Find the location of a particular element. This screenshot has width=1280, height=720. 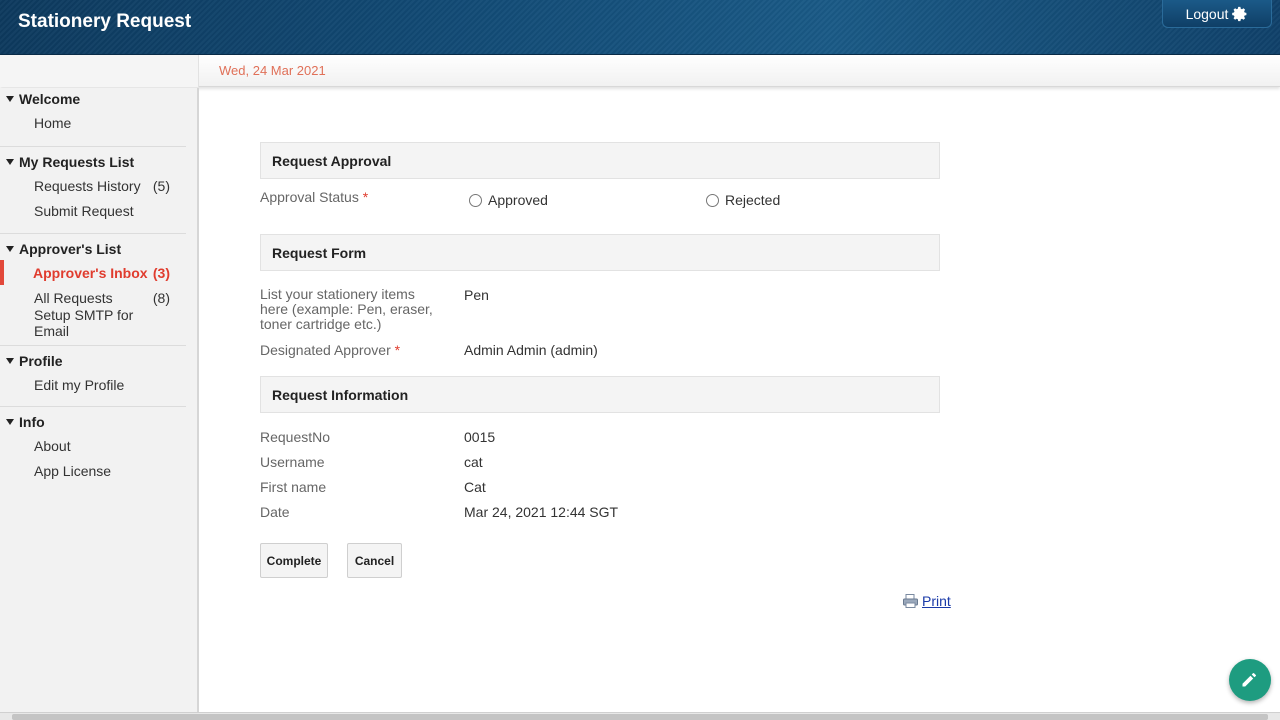

edit-fab-button is located at coordinates (1250, 680).